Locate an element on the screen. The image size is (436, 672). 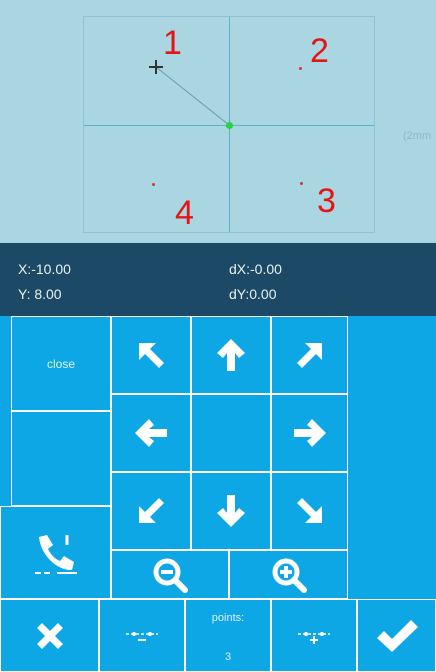
zoom-out-button is located at coordinates (170, 574).